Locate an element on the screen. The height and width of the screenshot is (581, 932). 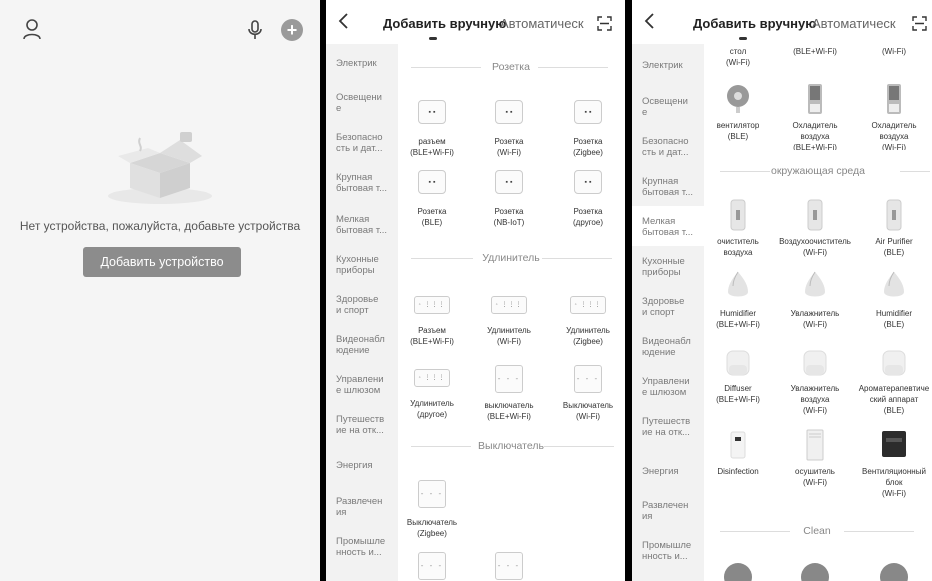
device-item: Воздухоочиститель (Wi-Fi) is located at coordinates (815, 228).